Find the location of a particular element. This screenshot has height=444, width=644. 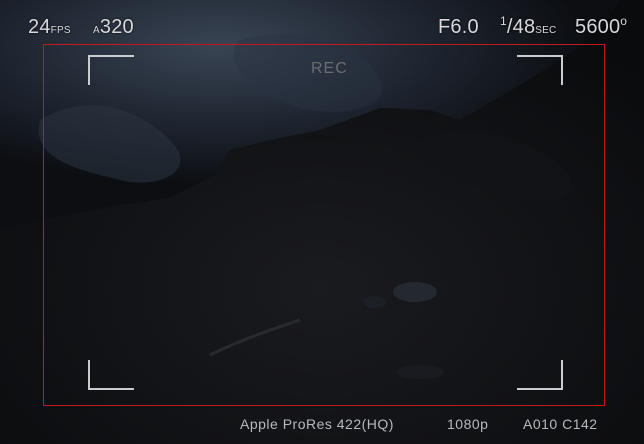

resolution-label: 1080p is located at coordinates (468, 424).